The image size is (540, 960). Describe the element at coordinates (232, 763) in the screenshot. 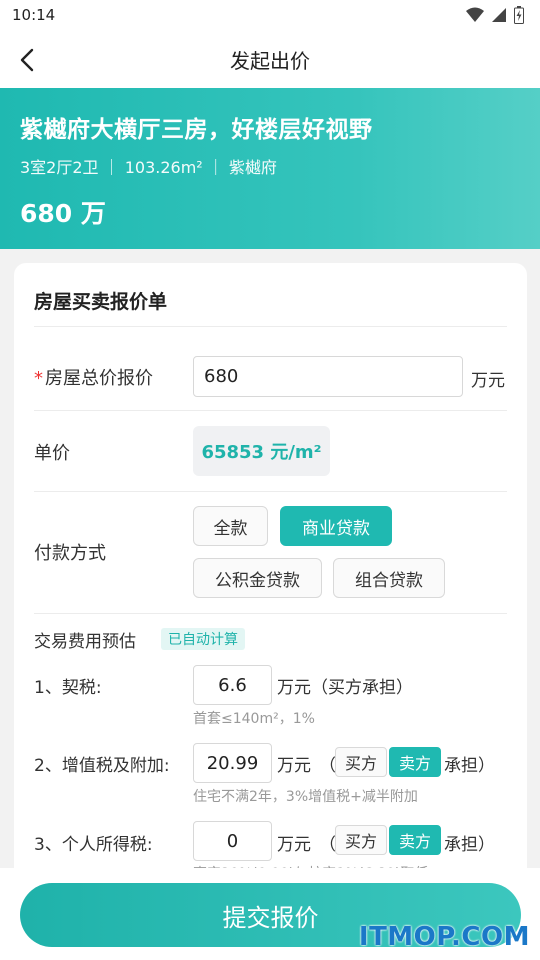

I see `vat-input: 20.99` at that location.